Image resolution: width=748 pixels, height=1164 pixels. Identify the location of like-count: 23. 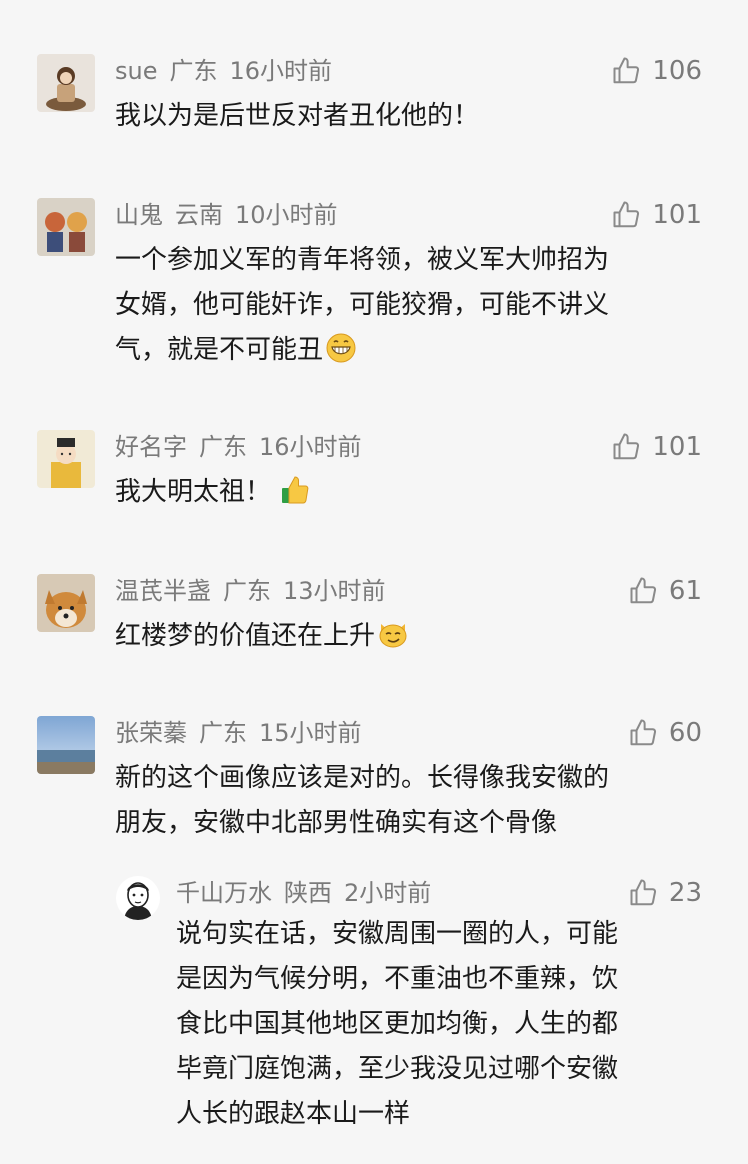
(685, 893).